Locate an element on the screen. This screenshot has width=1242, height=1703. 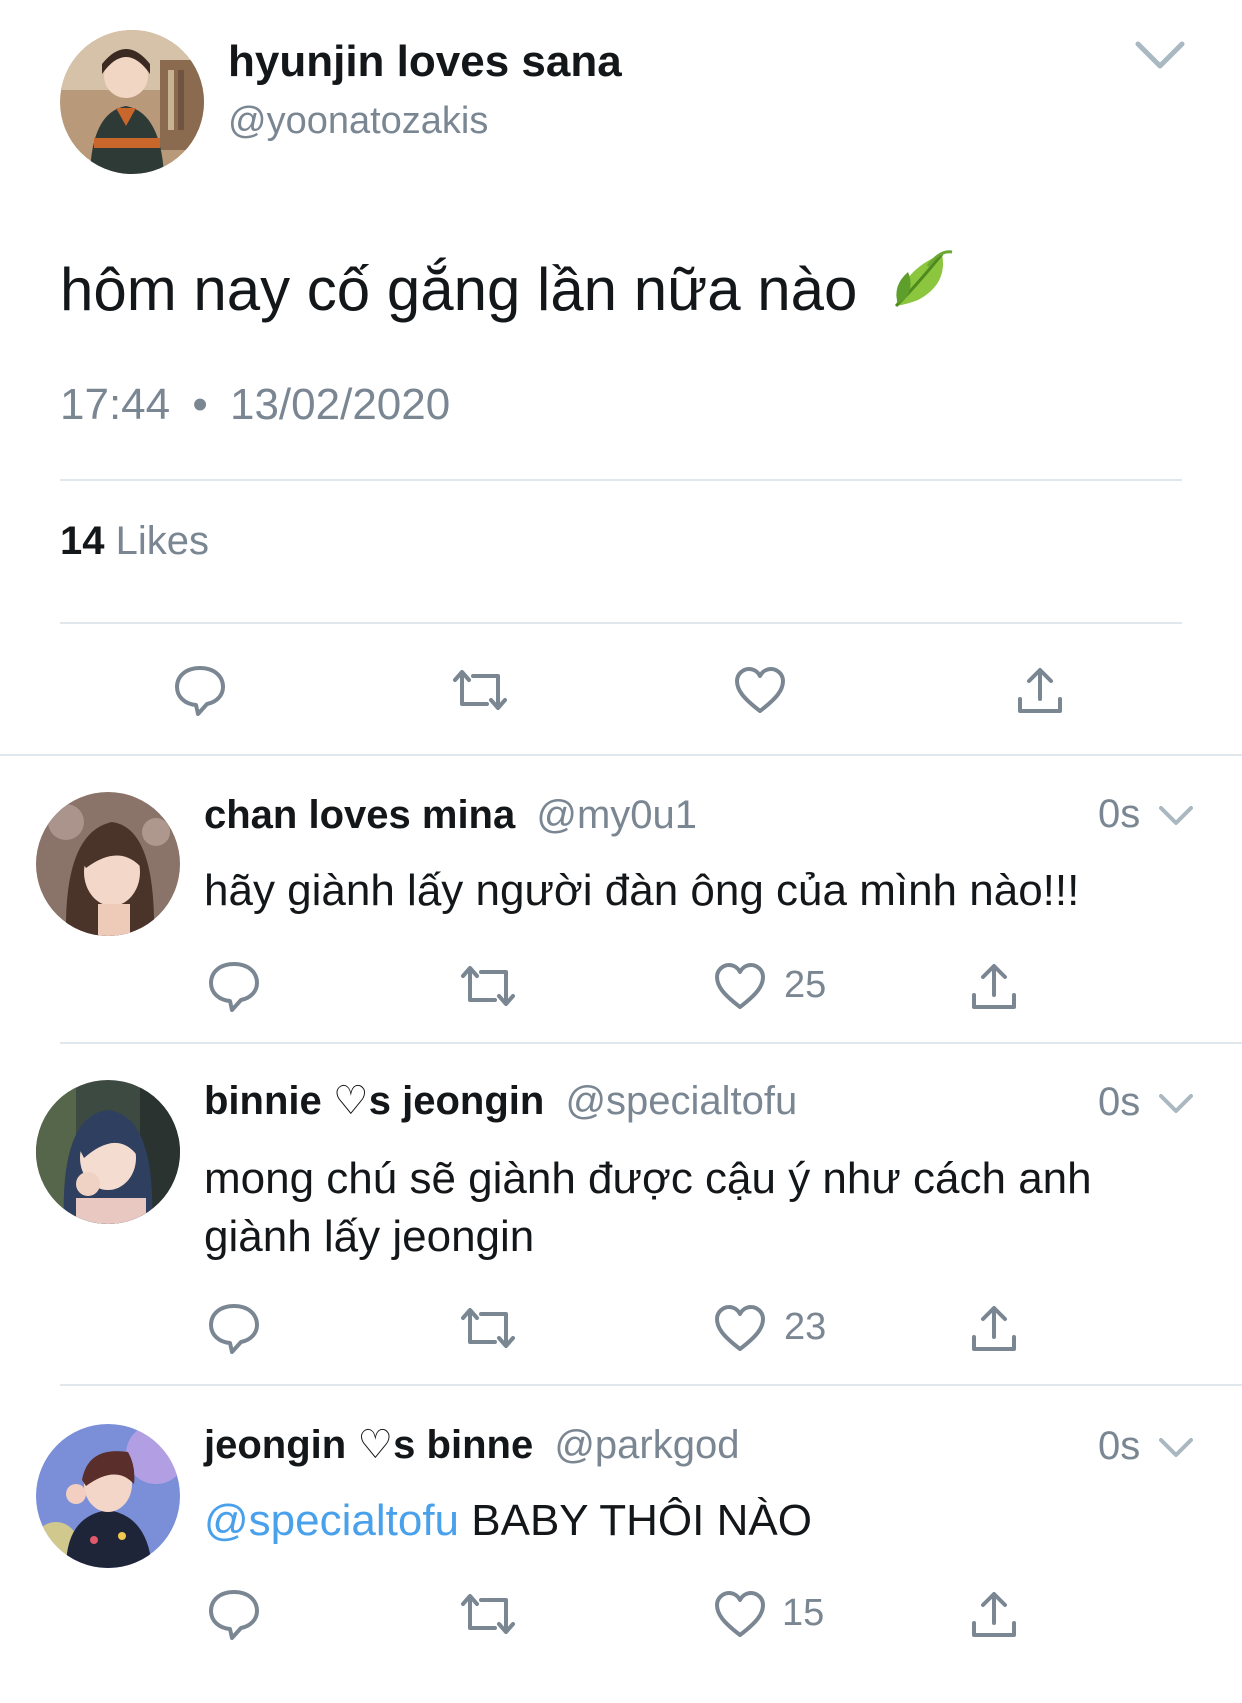
reply-header: jeongin ♡s binne @parkgod is located at coordinates (471, 1445).